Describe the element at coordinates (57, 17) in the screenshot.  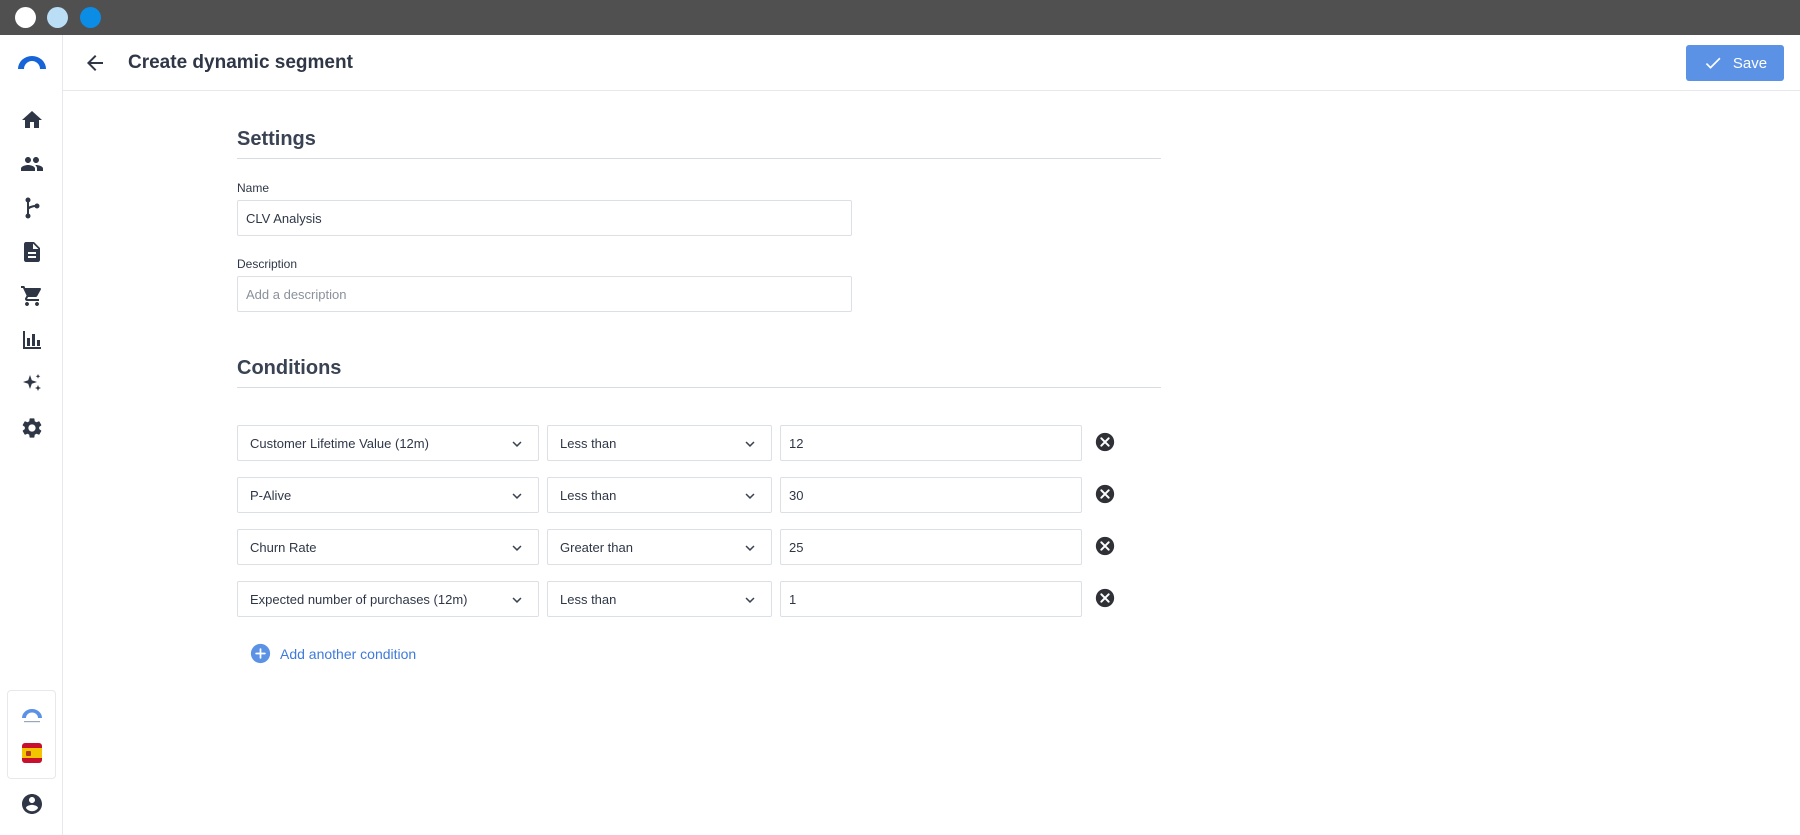
I see `window-minimize-dot` at that location.